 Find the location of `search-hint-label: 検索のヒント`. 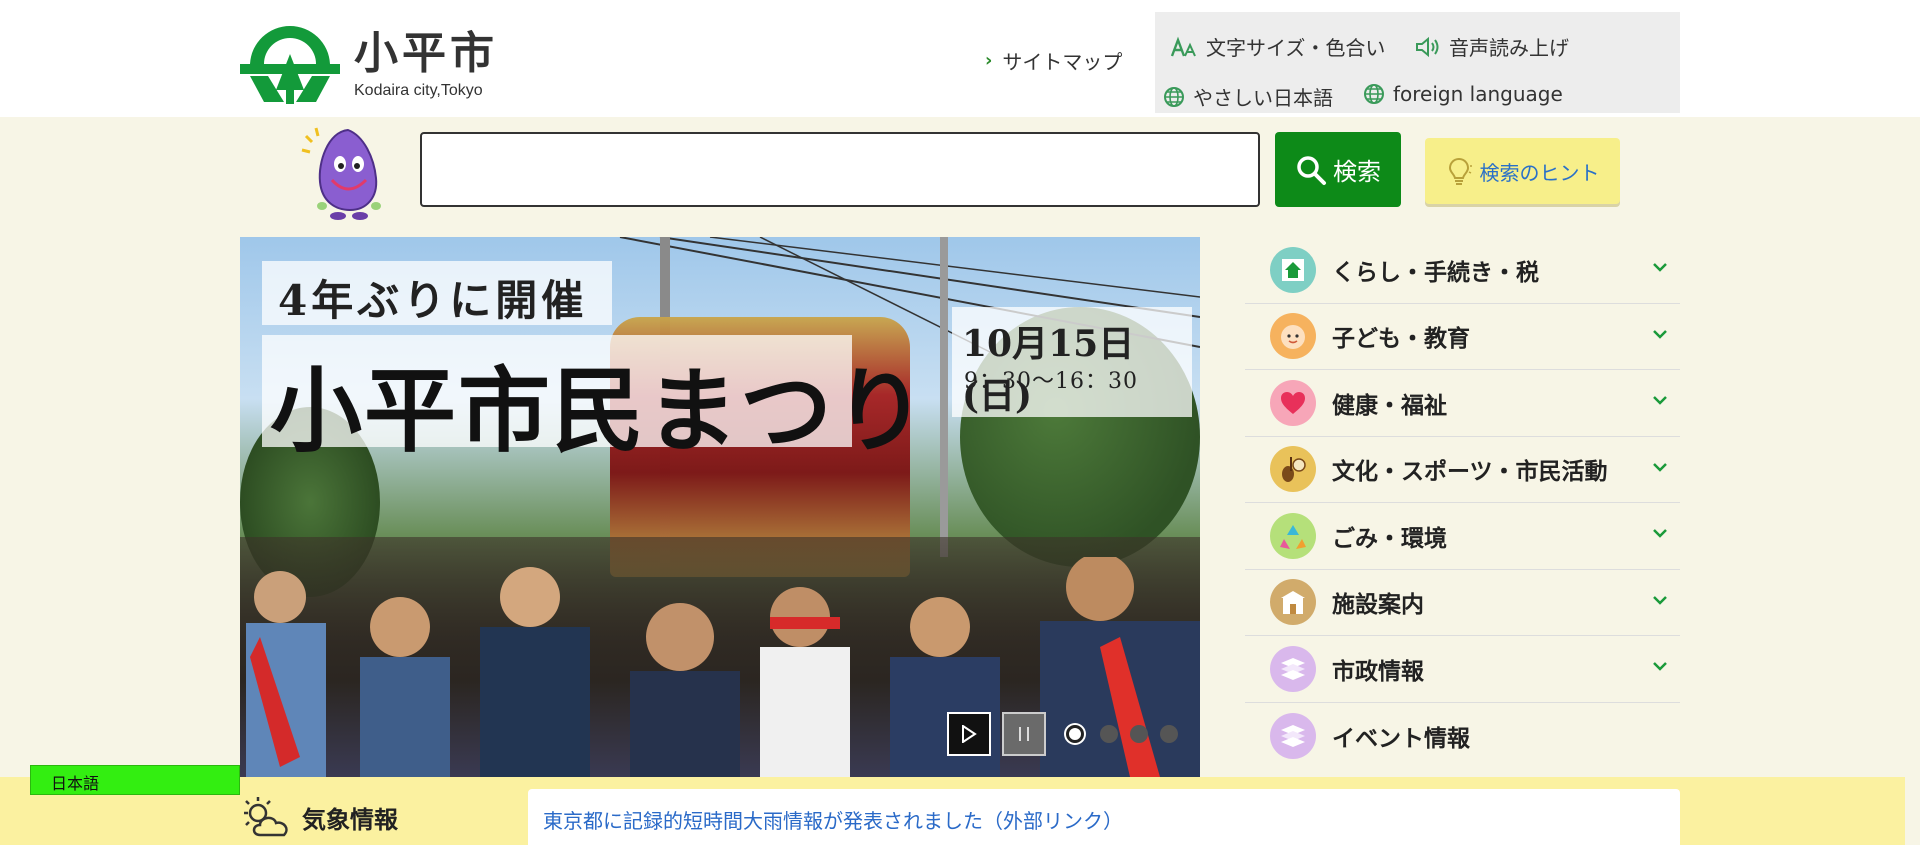

search-hint-label: 検索のヒント is located at coordinates (1539, 172).